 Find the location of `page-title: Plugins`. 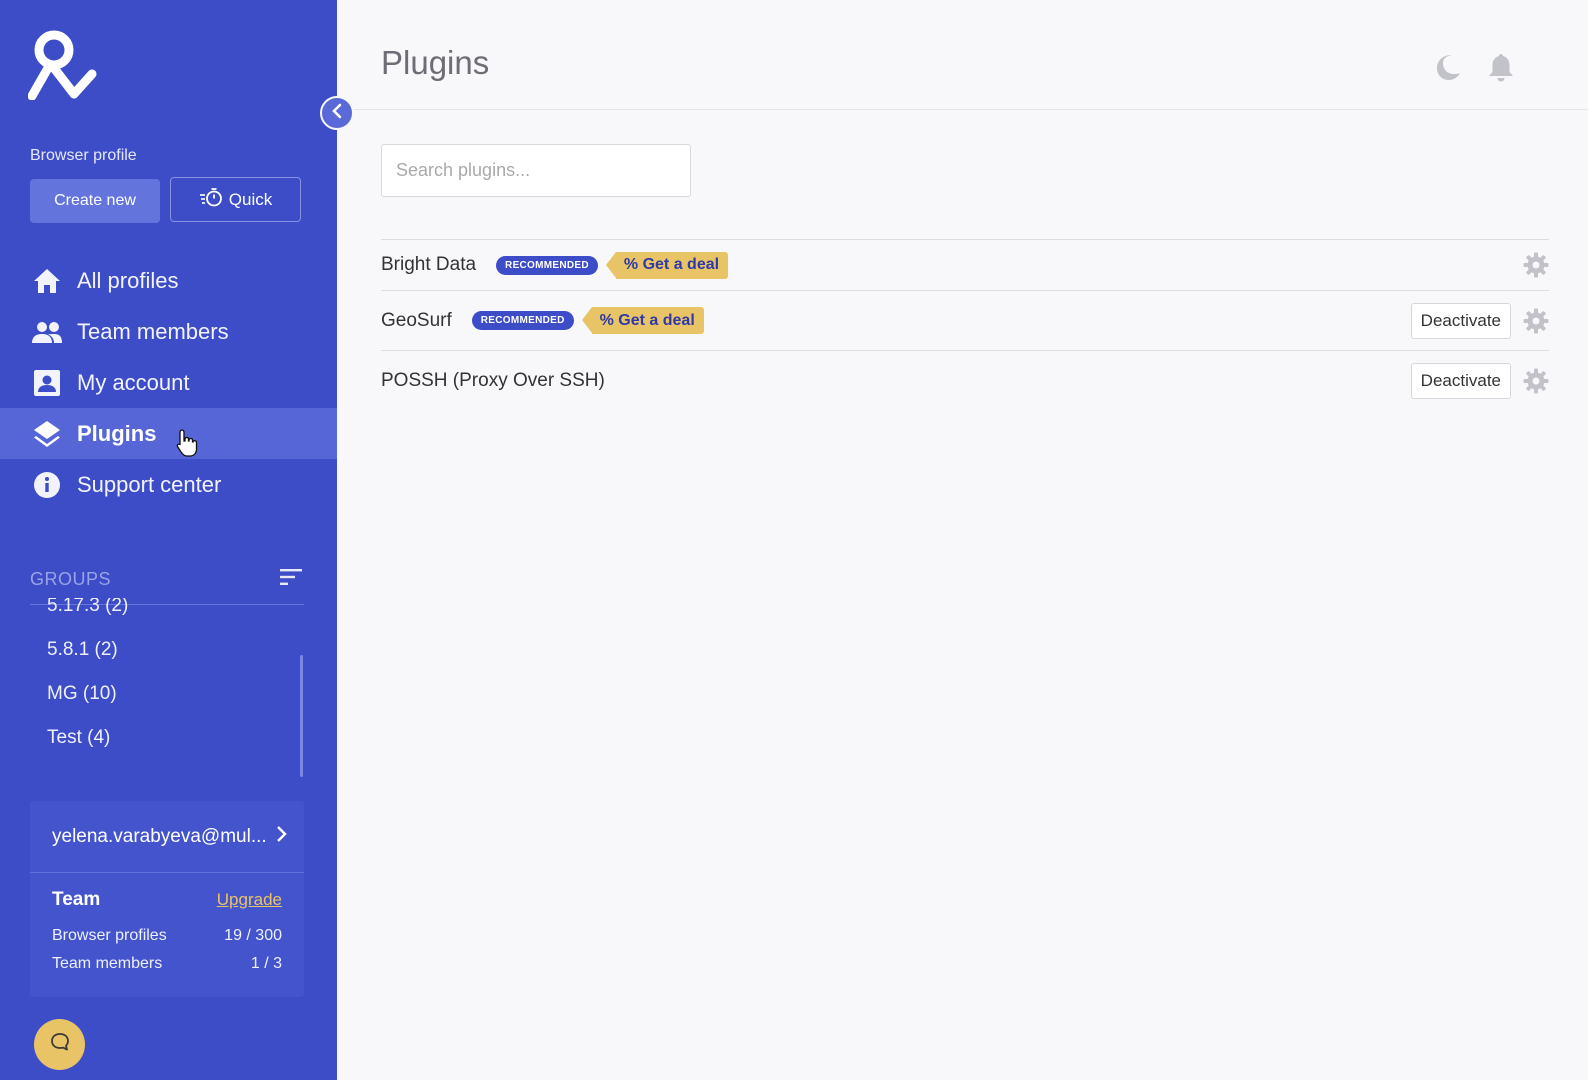

page-title: Plugins is located at coordinates (435, 62).